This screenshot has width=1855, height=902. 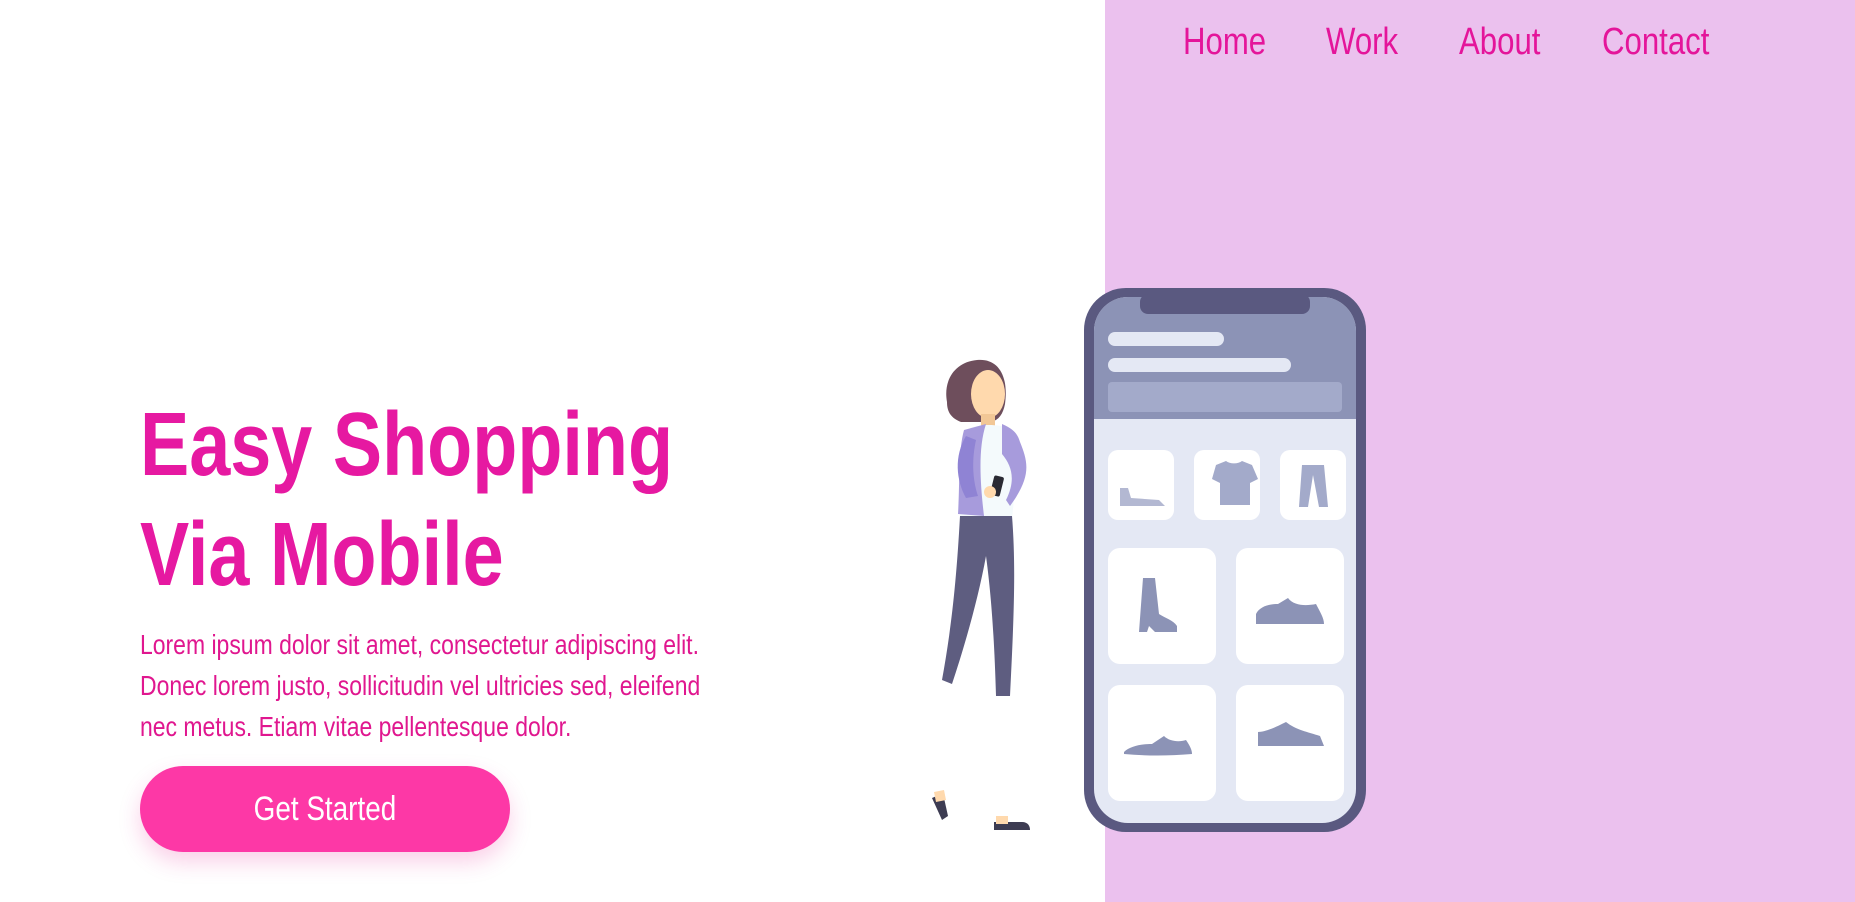 I want to click on shopper-woman-illustration, so click(x=981, y=594).